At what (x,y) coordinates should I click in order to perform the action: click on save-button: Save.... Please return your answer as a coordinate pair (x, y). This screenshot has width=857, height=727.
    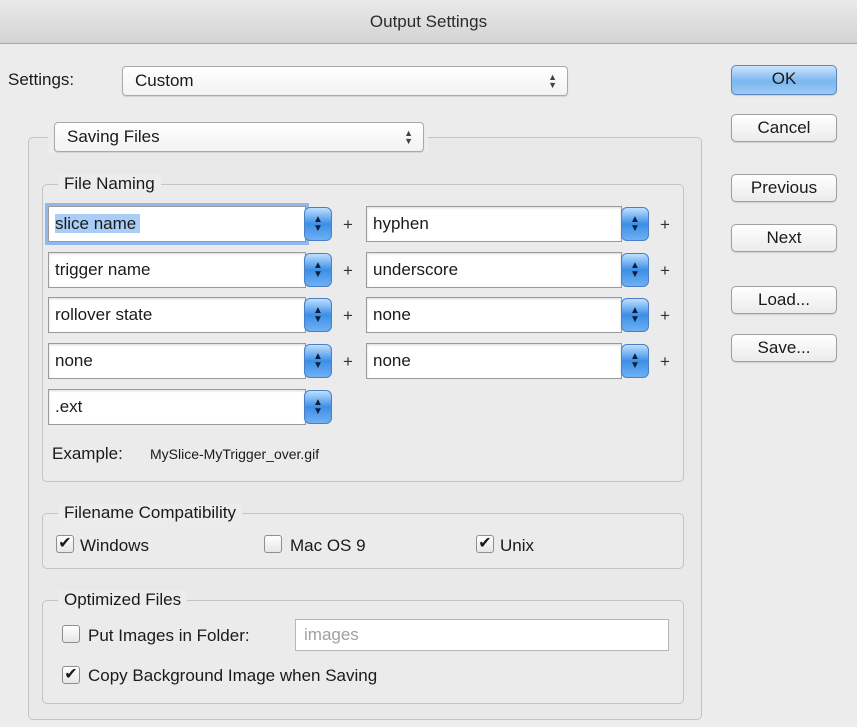
    Looking at the image, I should click on (784, 348).